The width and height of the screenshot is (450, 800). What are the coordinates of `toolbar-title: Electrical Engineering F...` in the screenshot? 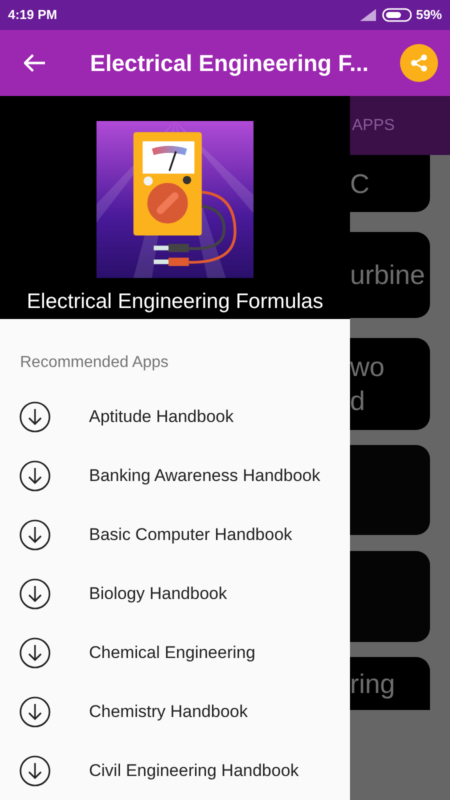 It's located at (229, 63).